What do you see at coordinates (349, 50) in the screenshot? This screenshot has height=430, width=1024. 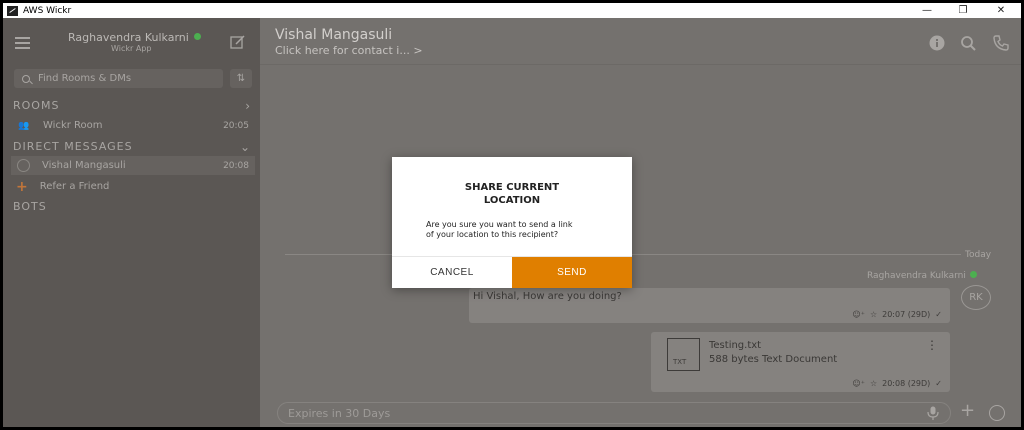 I see `contact-info-link: Click here for contact i... >` at bounding box center [349, 50].